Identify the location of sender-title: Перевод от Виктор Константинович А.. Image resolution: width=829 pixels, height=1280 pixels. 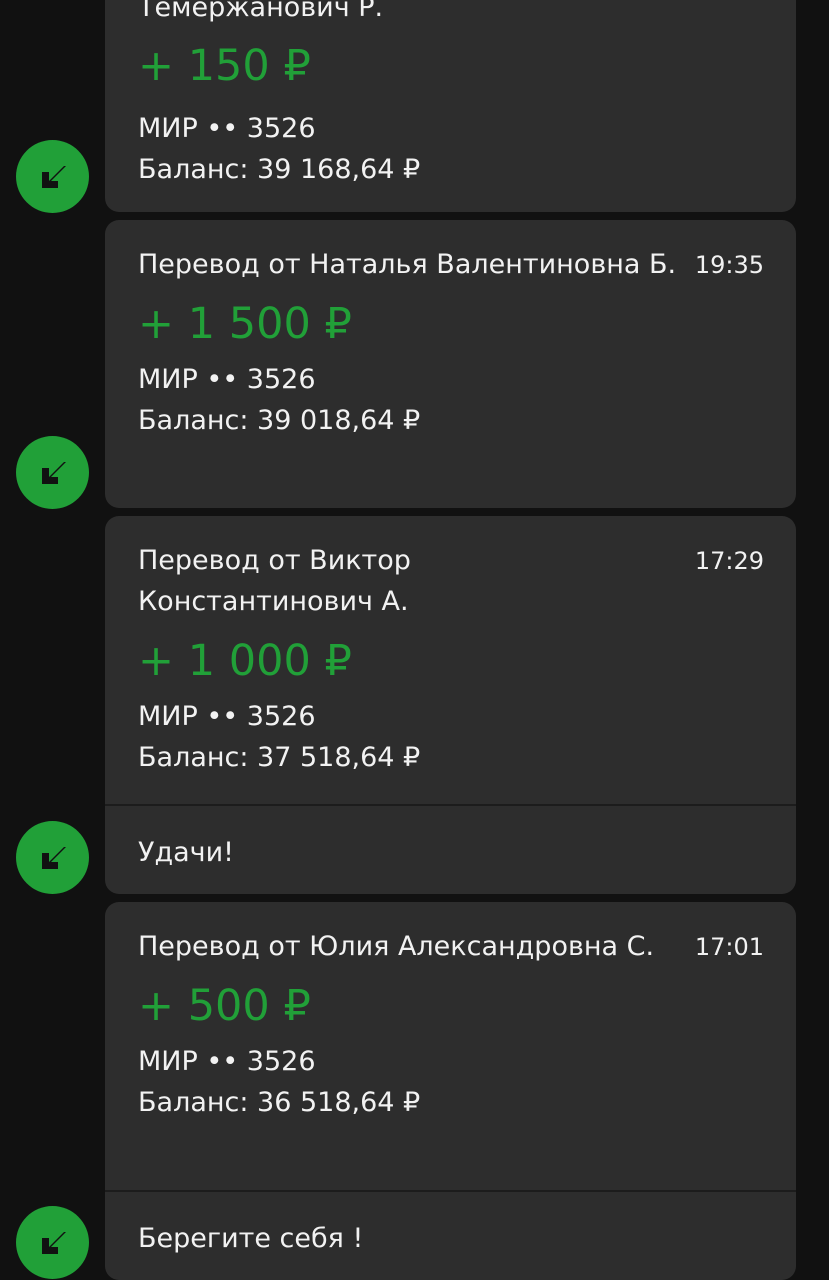
(274, 581).